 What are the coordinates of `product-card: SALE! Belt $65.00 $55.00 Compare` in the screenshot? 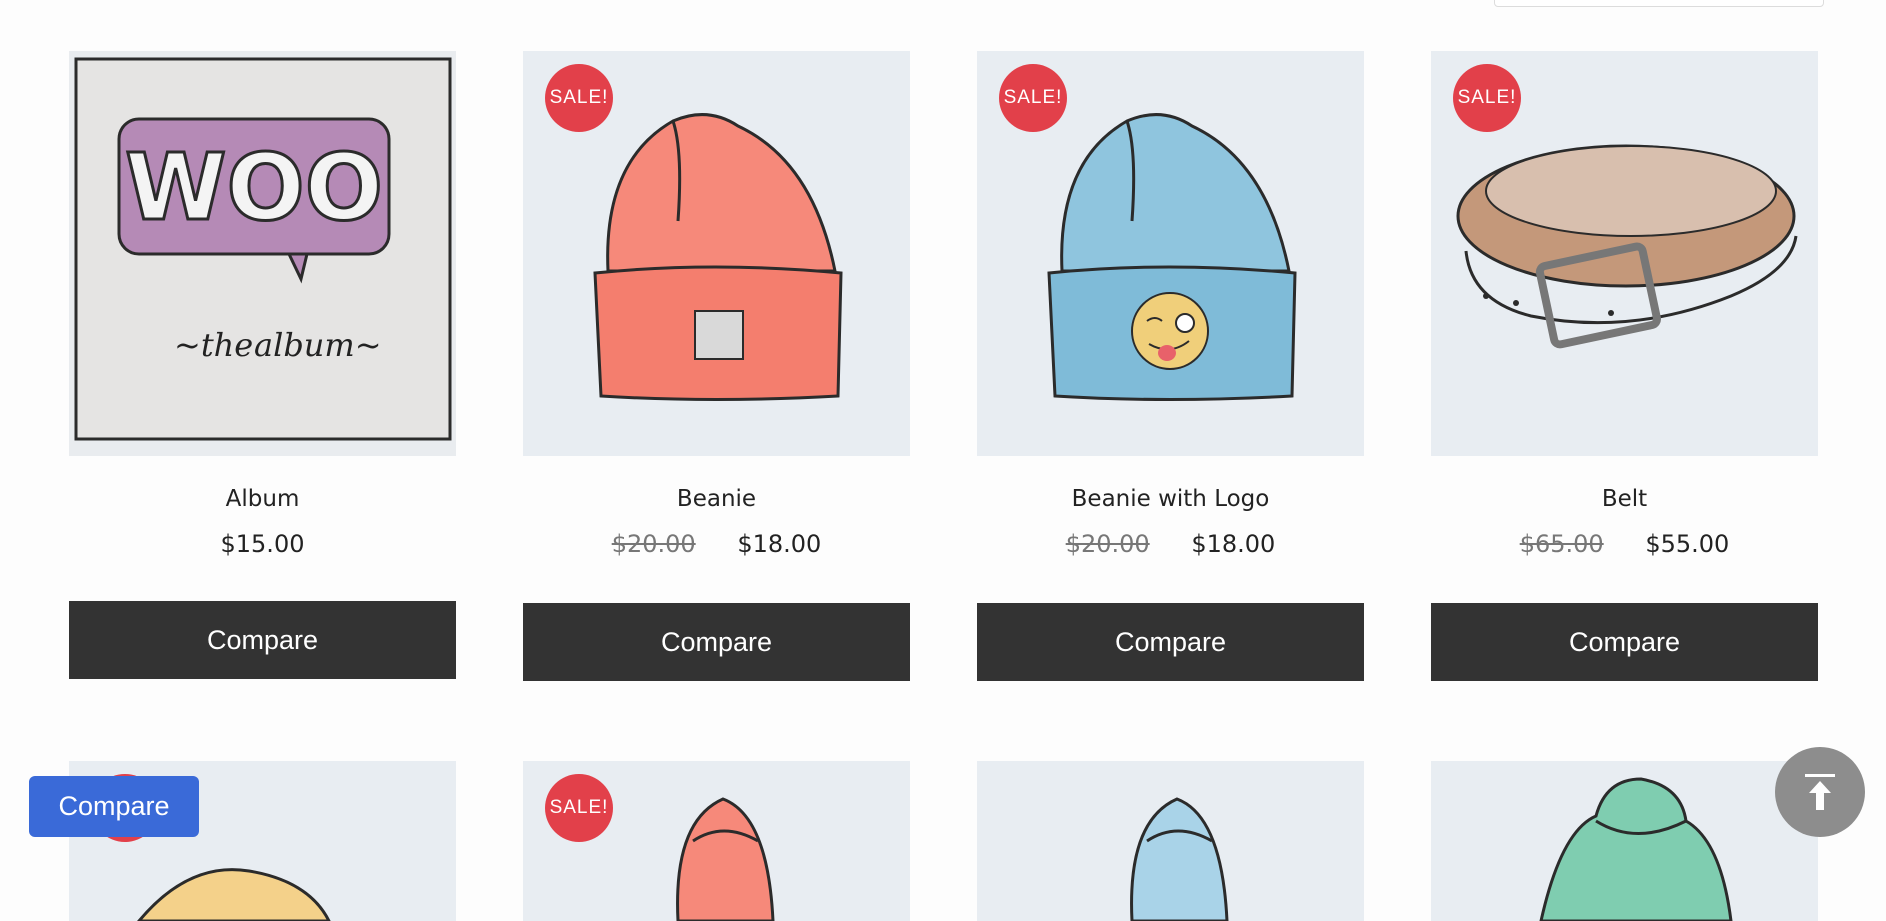 It's located at (1624, 366).